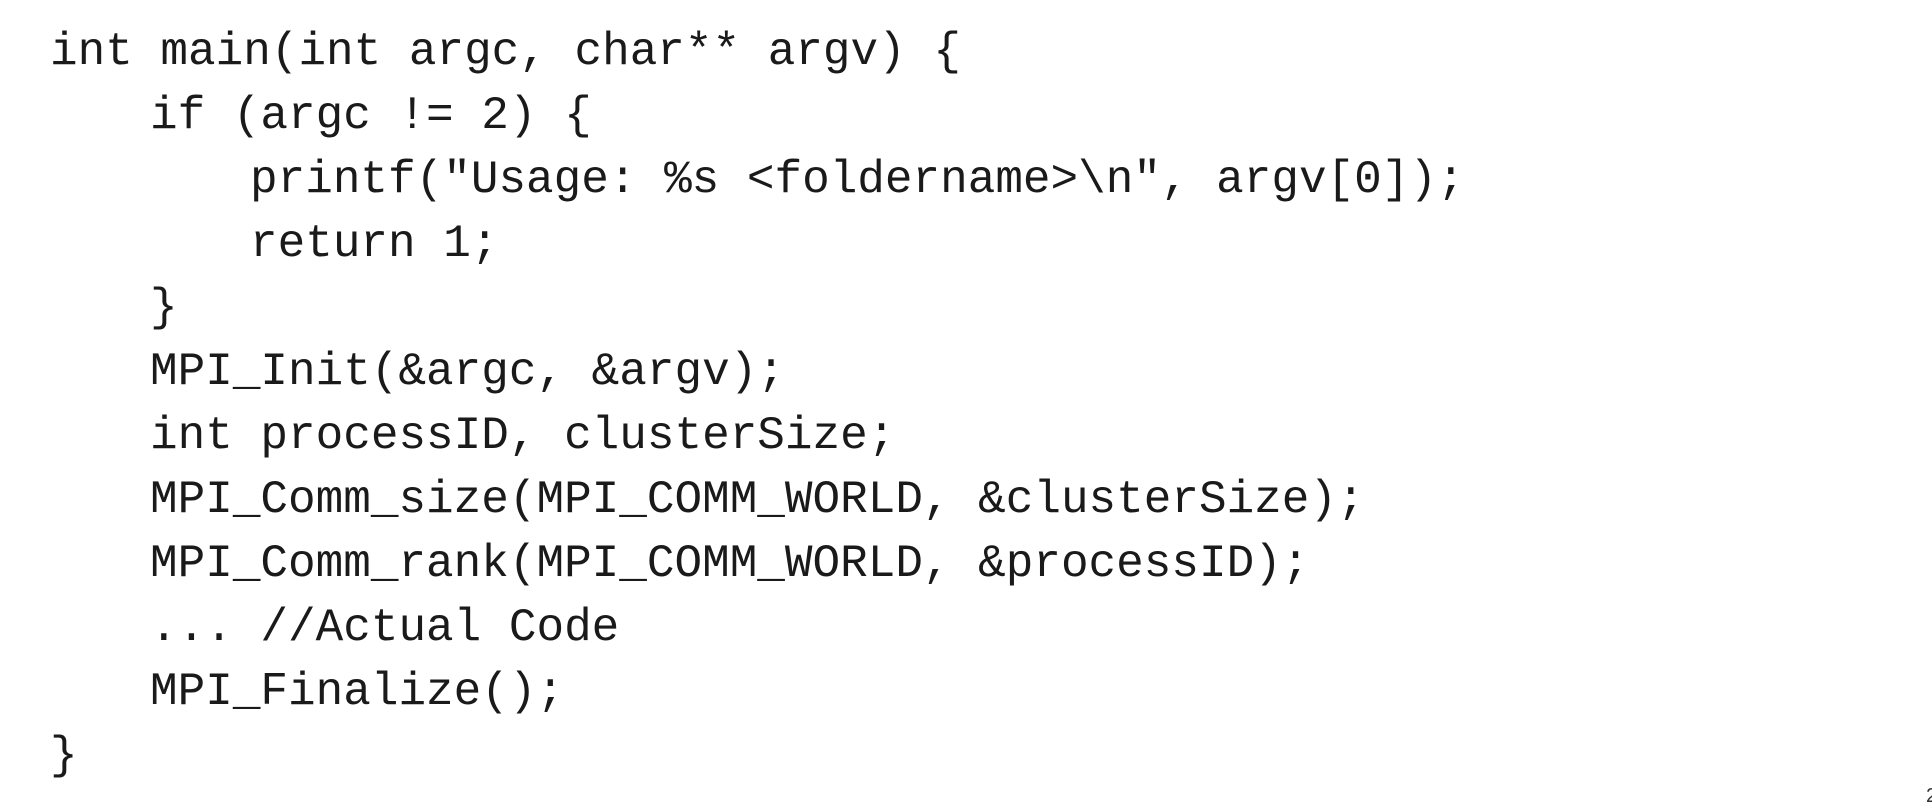 The image size is (1932, 807). I want to click on code-line-declare-vars: int processID, clusterSize;, so click(523, 436).